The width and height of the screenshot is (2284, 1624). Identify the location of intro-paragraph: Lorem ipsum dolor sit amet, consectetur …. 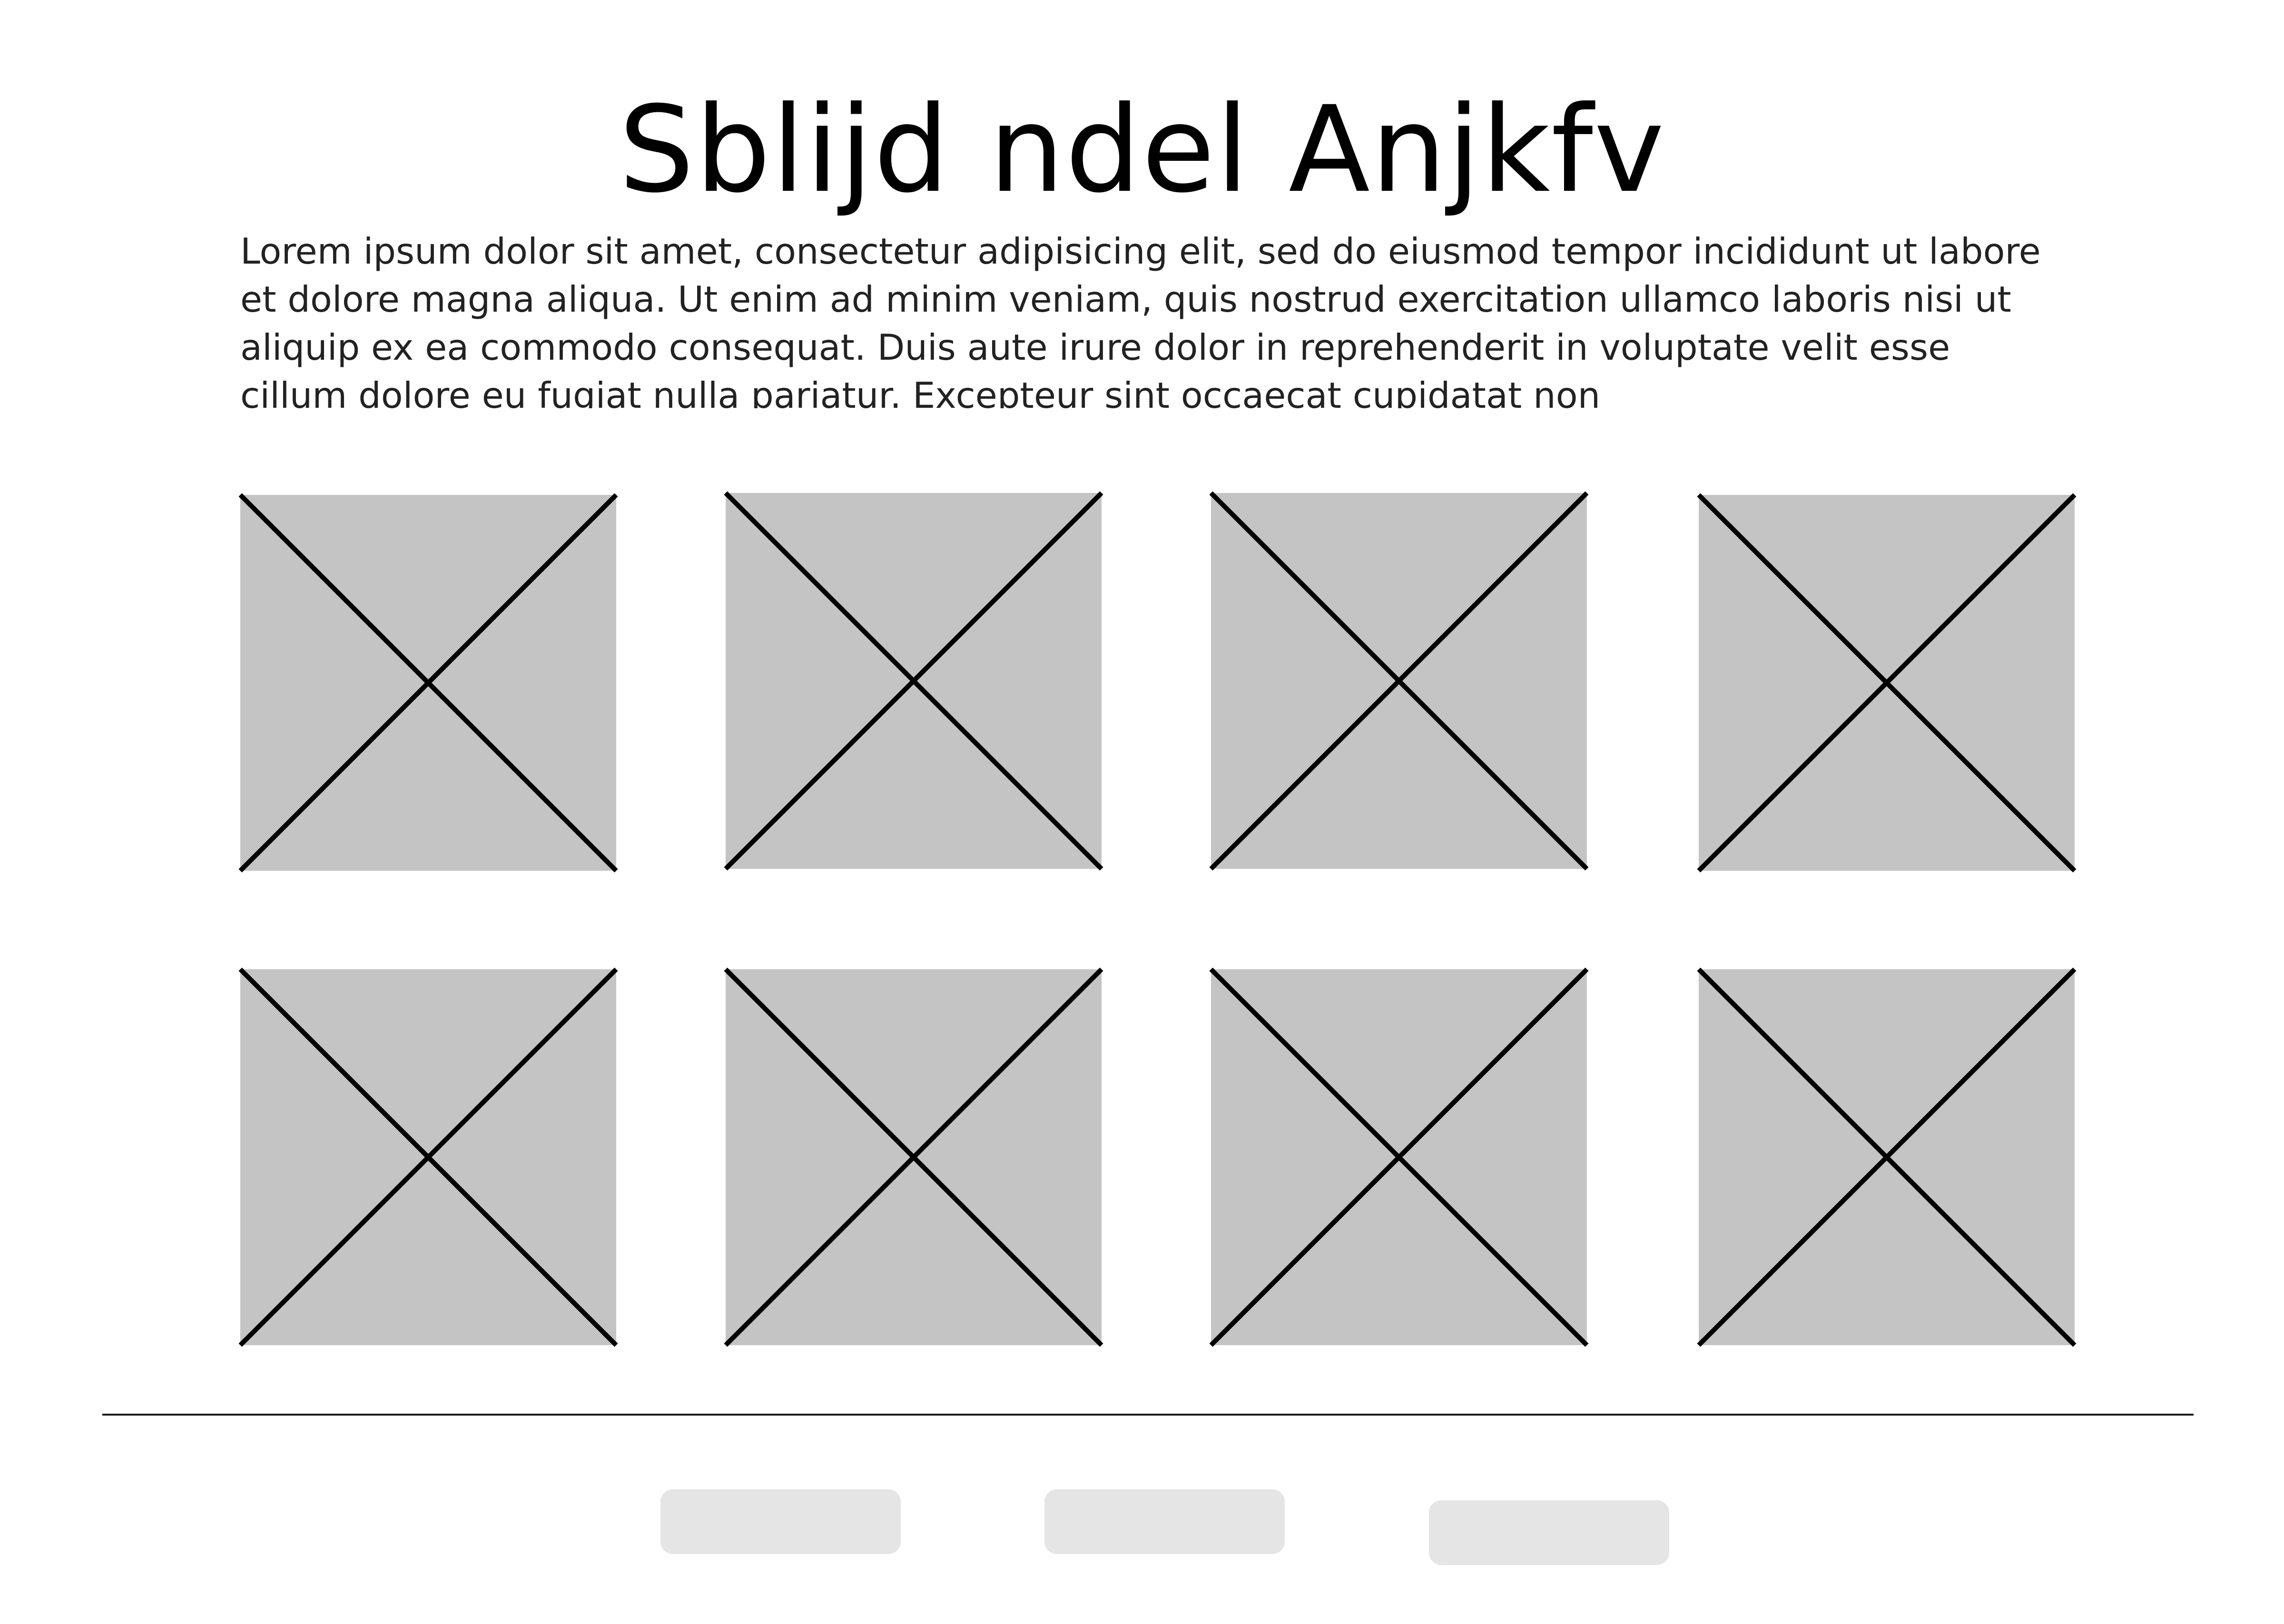
(1140, 319).